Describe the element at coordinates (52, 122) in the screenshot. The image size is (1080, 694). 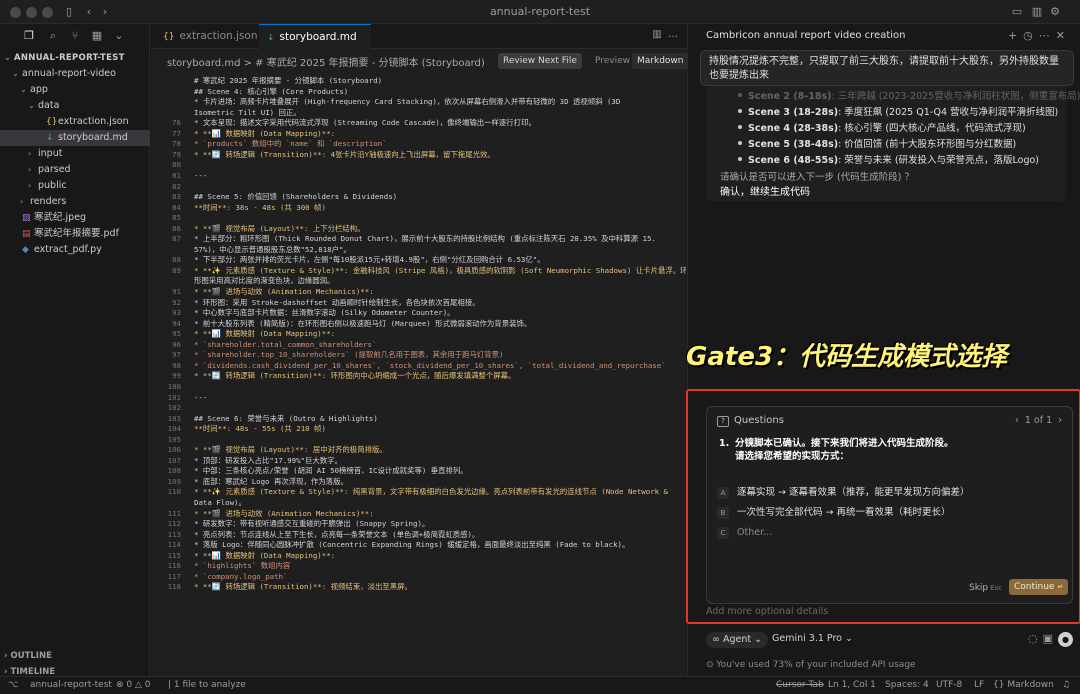
I see `json-file-icon: {}` at that location.